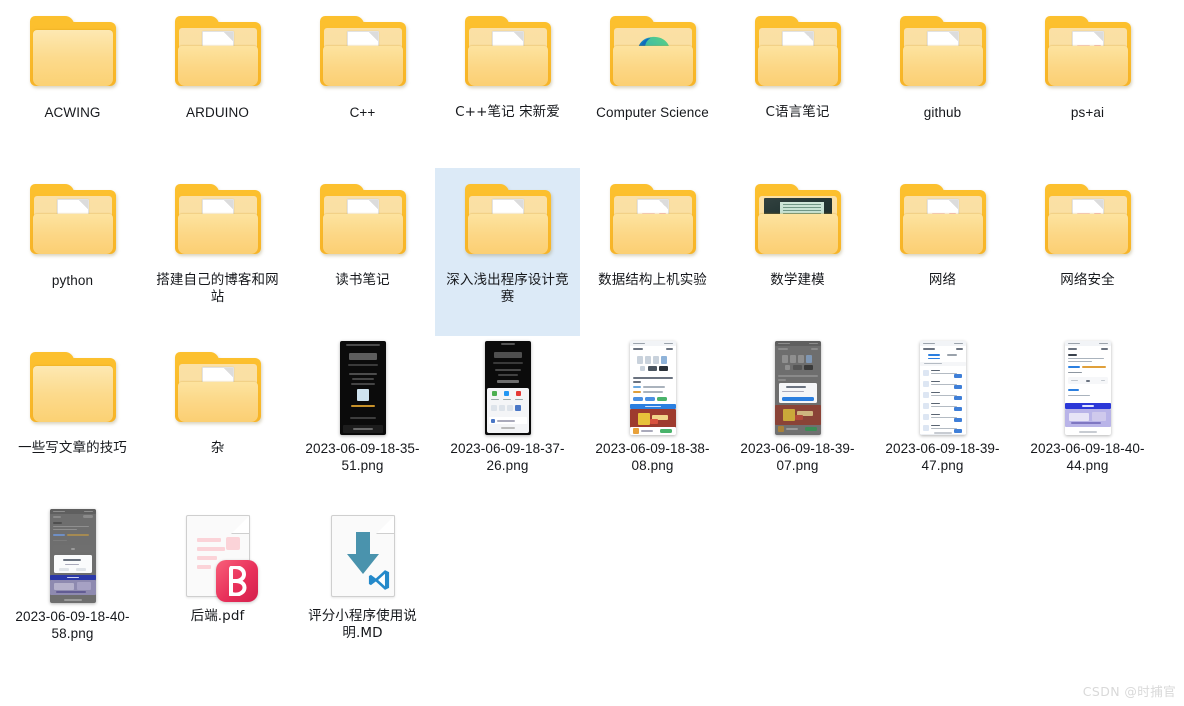 The width and height of the screenshot is (1184, 706). What do you see at coordinates (217, 616) in the screenshot?
I see `item-label: 后端.pdf` at bounding box center [217, 616].